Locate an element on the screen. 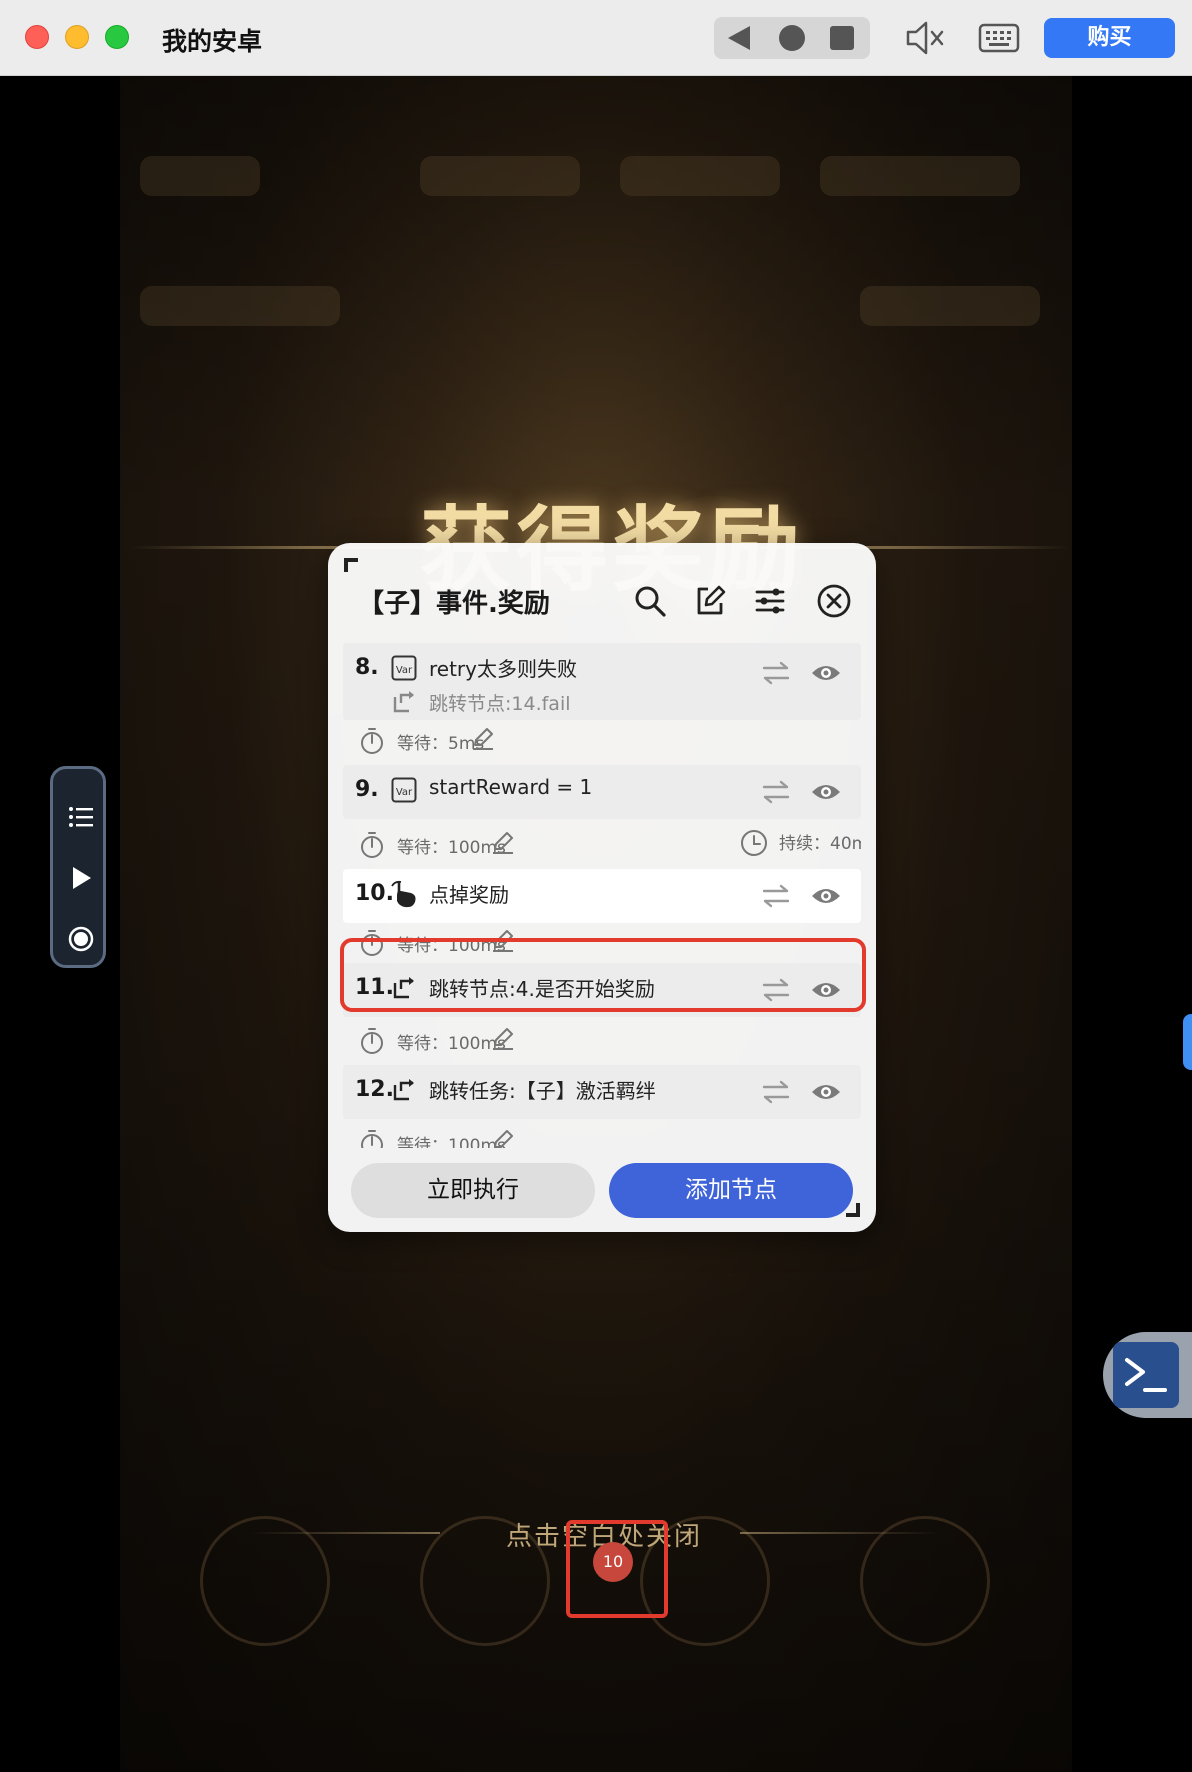 This screenshot has width=1192, height=1772. floating-toolbar is located at coordinates (78, 867).